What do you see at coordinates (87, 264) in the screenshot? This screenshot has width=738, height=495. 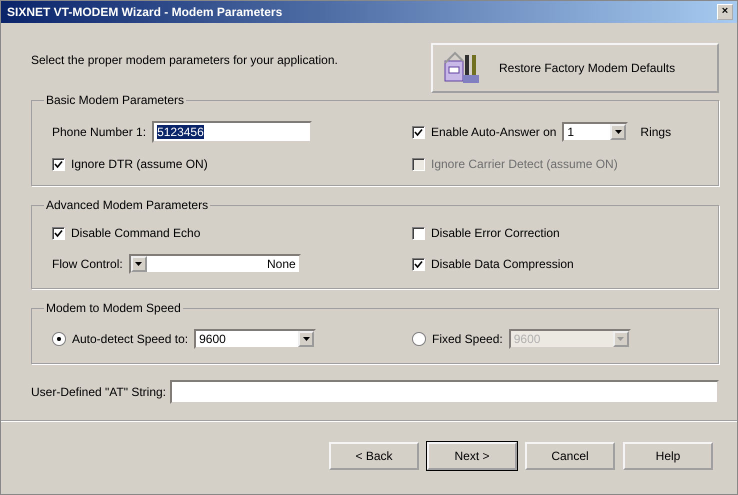 I see `field-label: Flow Control:` at bounding box center [87, 264].